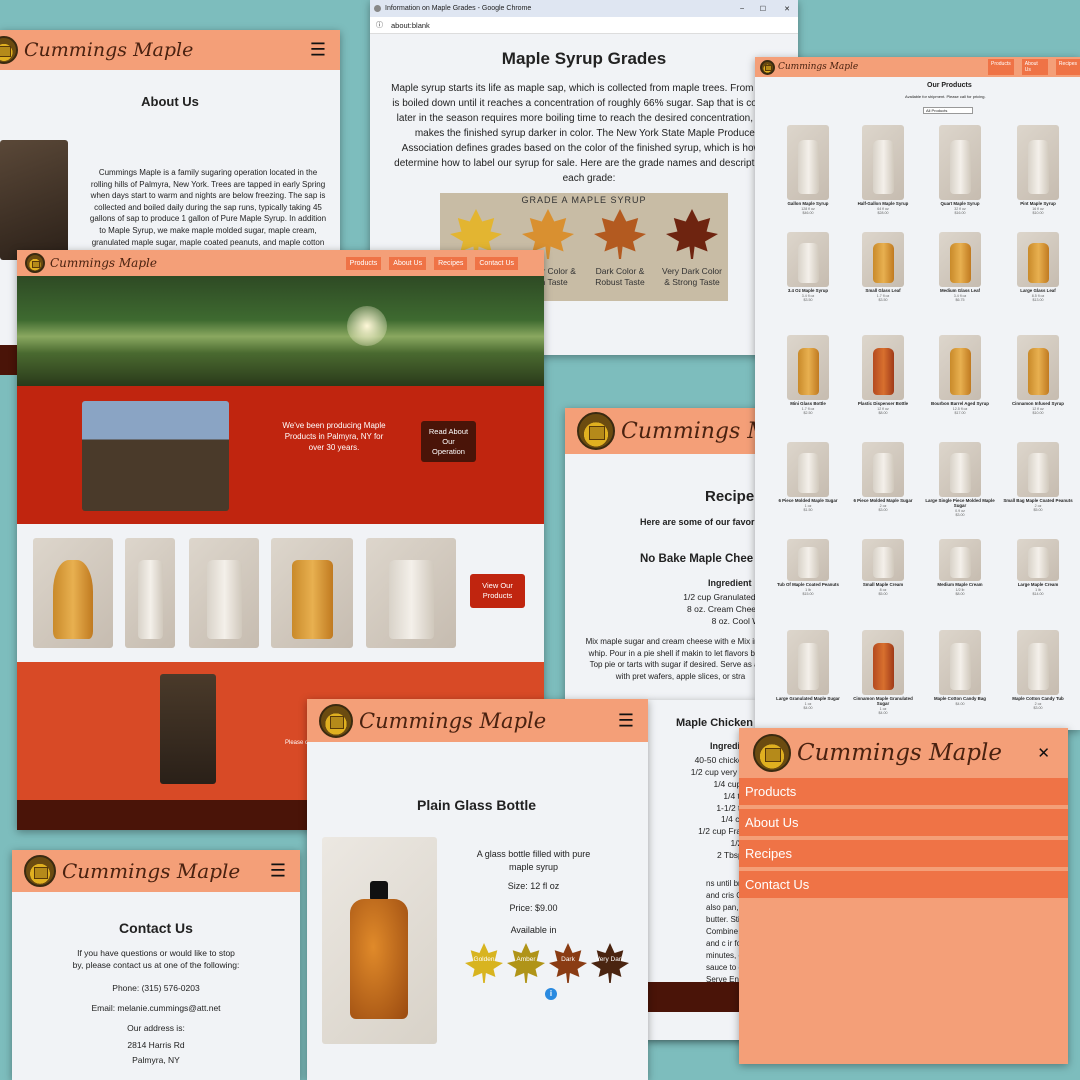 The width and height of the screenshot is (1080, 1080). I want to click on product-card: Plastic Dispenser Bottle 12 fl oz $8.00, so click(883, 375).